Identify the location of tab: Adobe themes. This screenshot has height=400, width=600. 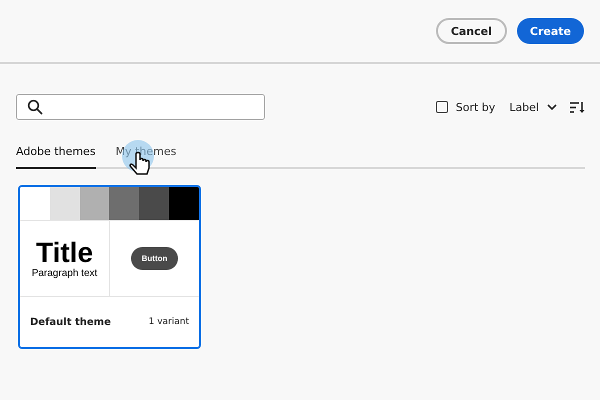
(56, 155).